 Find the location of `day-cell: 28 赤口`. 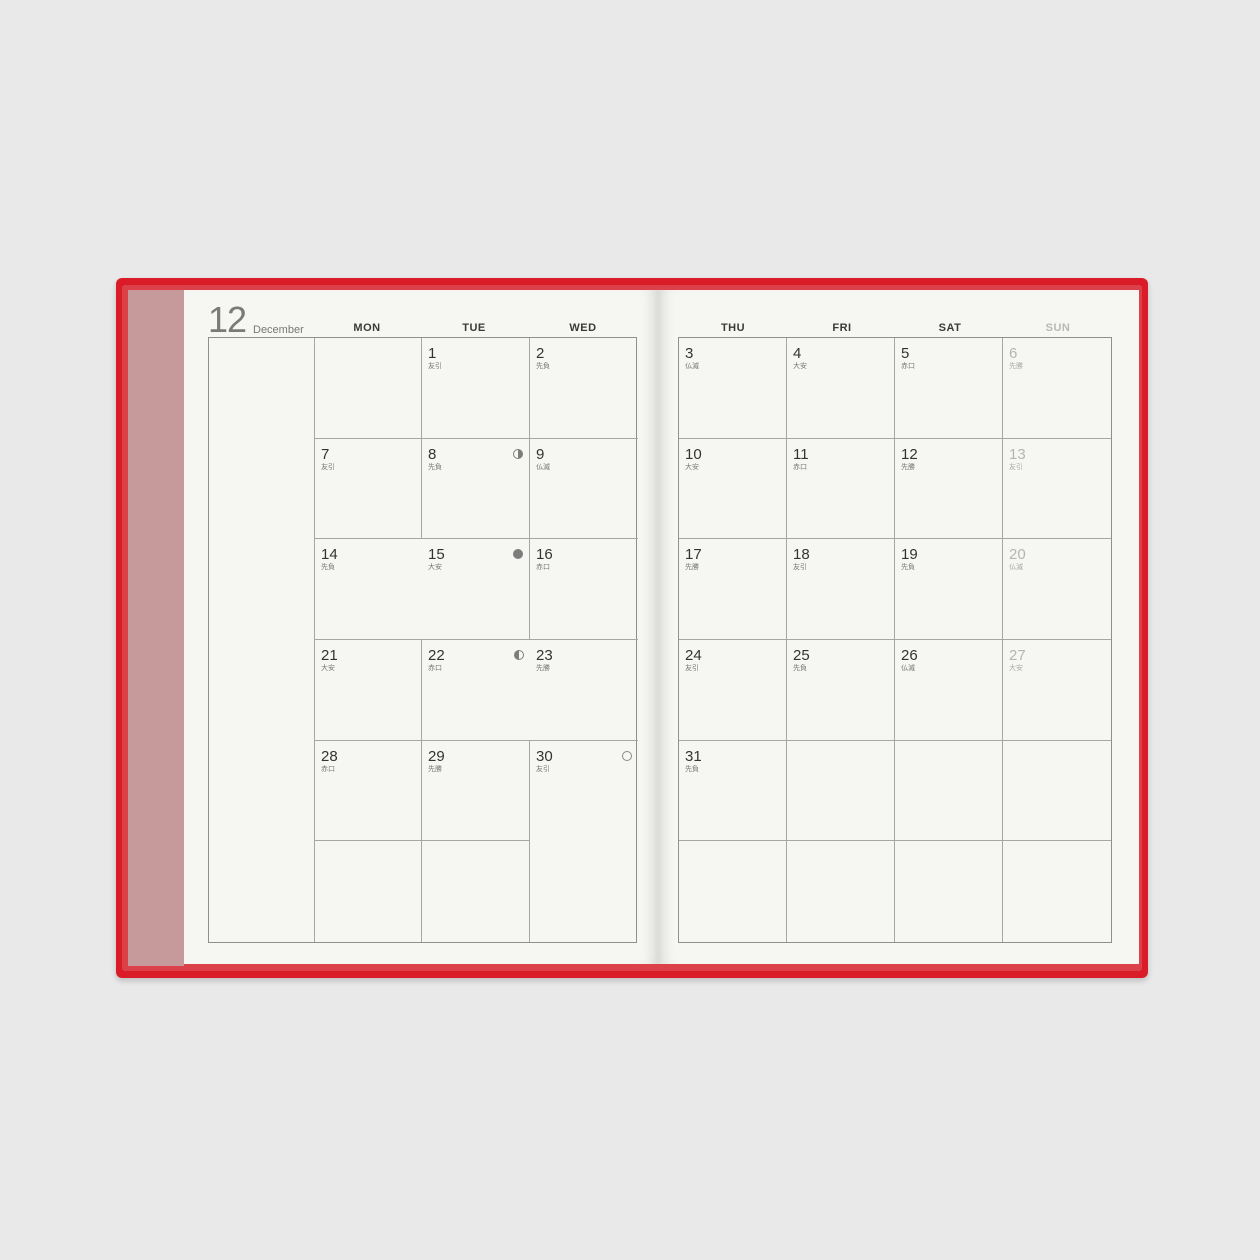

day-cell: 28 赤口 is located at coordinates (368, 791).